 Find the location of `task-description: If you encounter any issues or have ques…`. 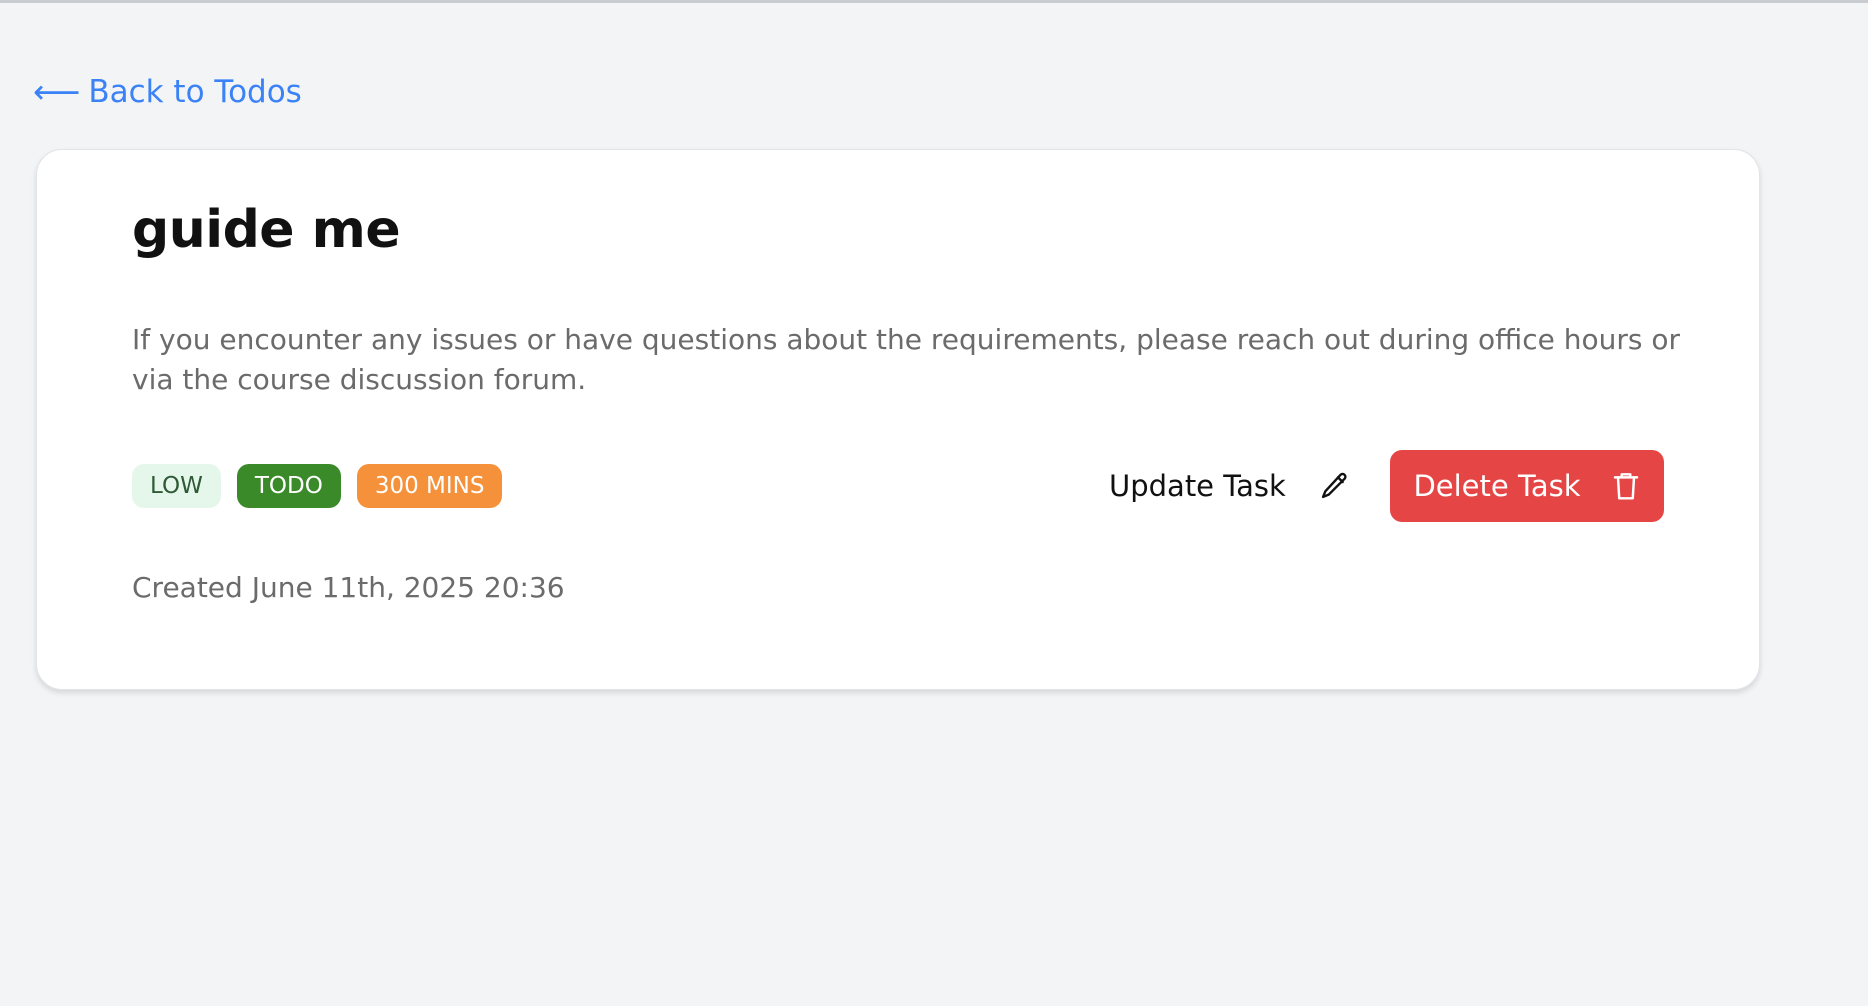

task-description: If you encounter any issues or have ques… is located at coordinates (906, 359).